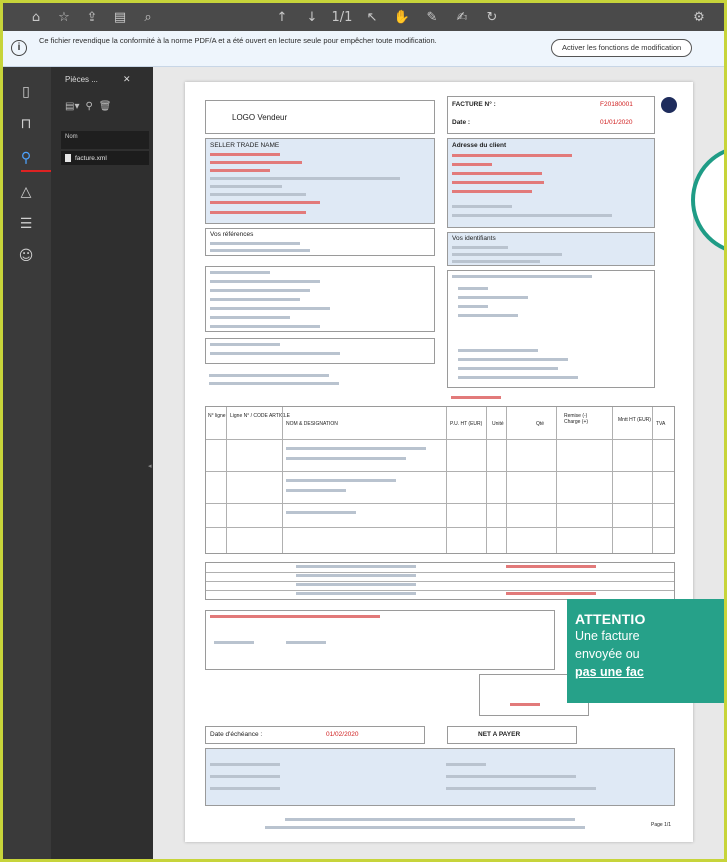 The width and height of the screenshot is (727, 862). What do you see at coordinates (105, 140) in the screenshot?
I see `column-header-name: Nom` at bounding box center [105, 140].